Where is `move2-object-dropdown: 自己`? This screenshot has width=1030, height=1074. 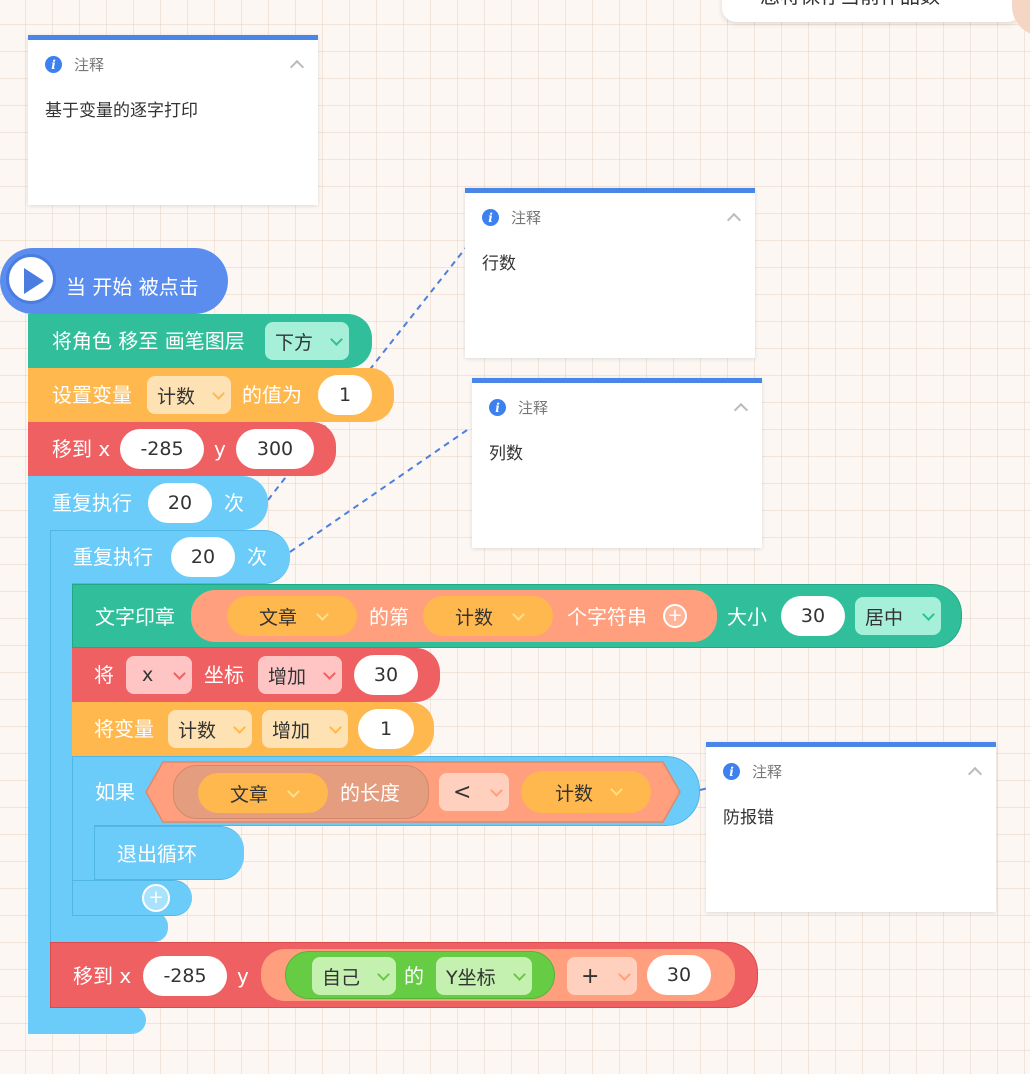
move2-object-dropdown: 自己 is located at coordinates (354, 976).